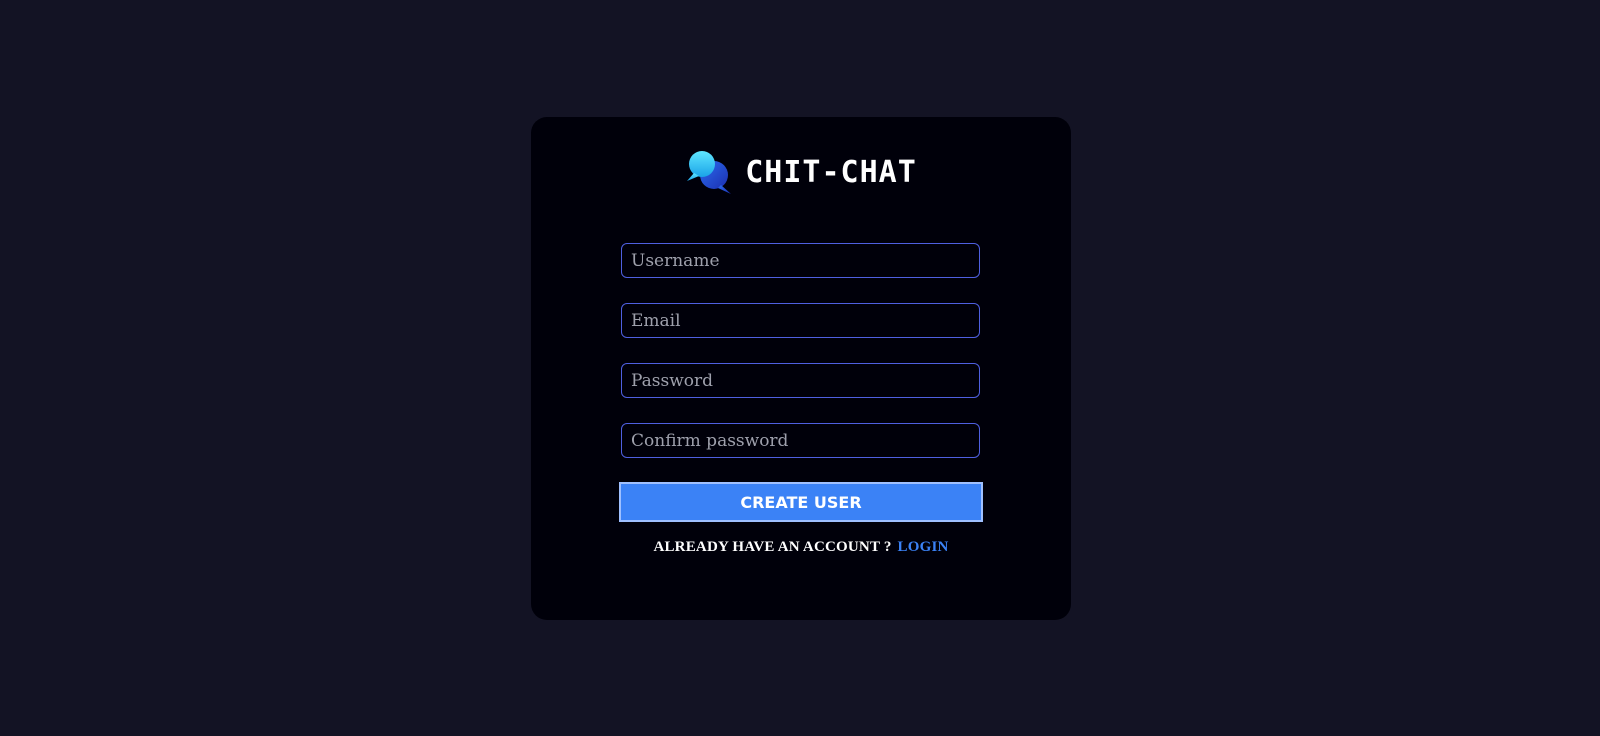 This screenshot has height=736, width=1600. I want to click on app-title: CHIT-CHAT, so click(831, 172).